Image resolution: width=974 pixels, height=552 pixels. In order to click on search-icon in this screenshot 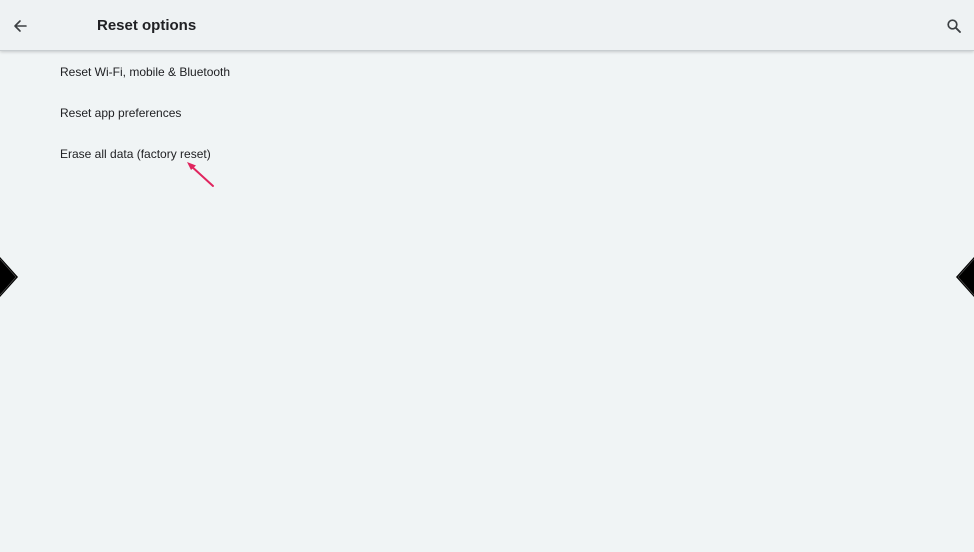, I will do `click(954, 26)`.